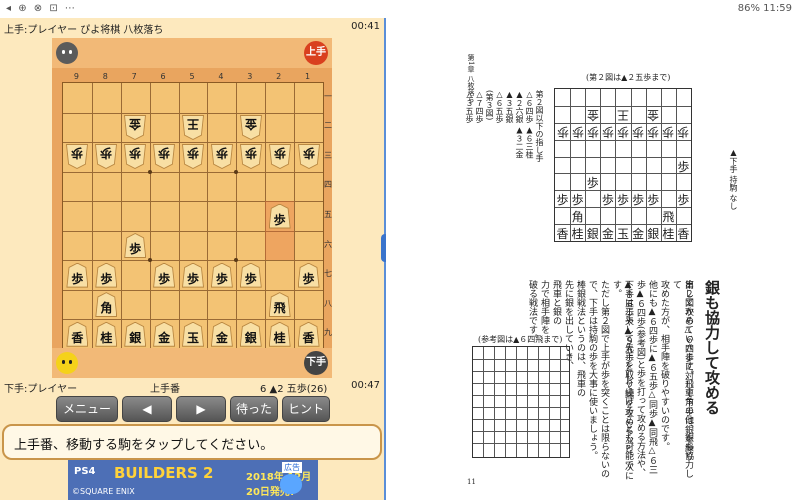 Image resolution: width=800 pixels, height=500 pixels. I want to click on file-label: 8, so click(105, 76).